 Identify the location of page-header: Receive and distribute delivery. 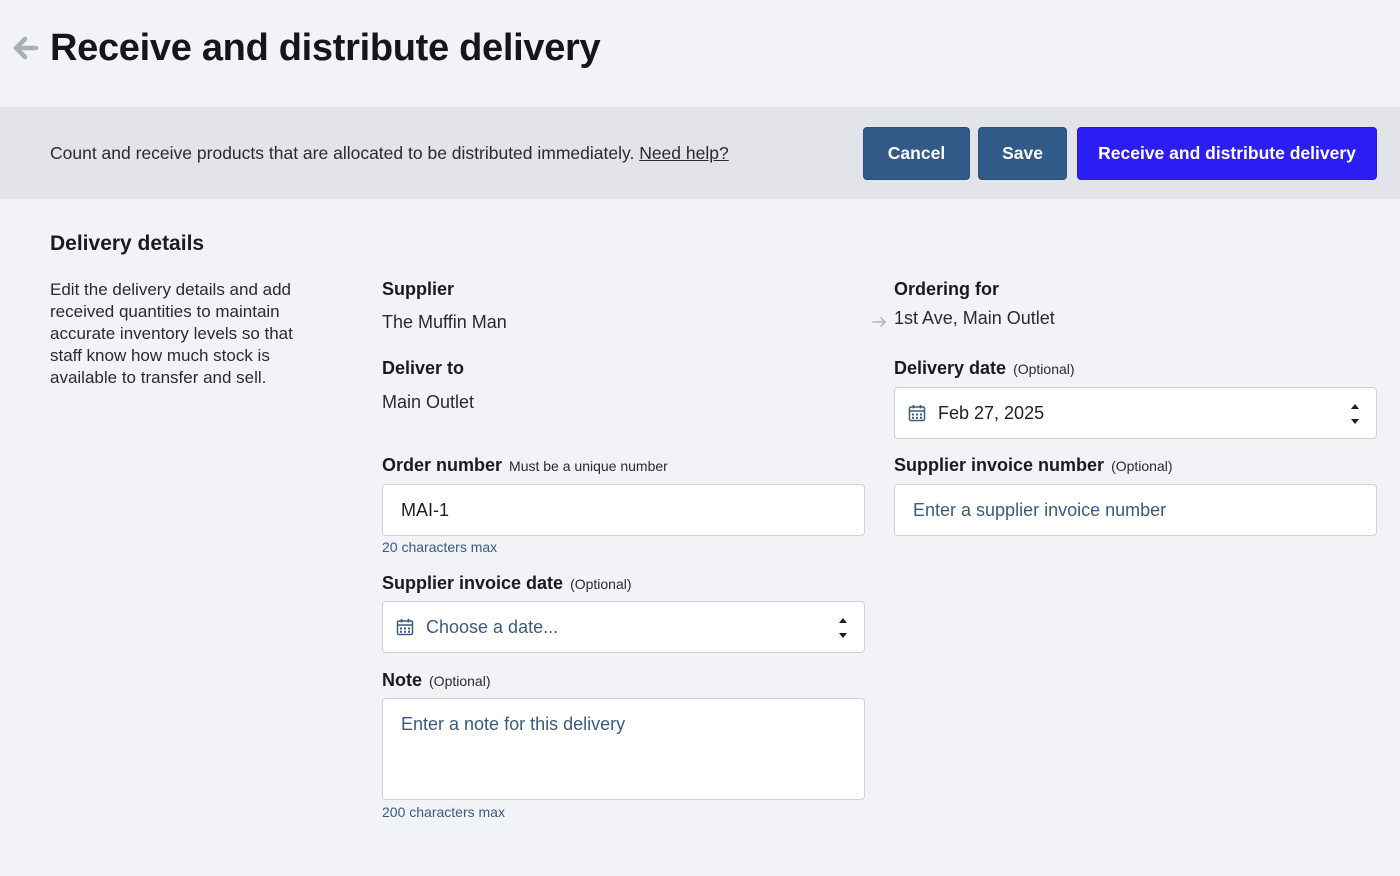
(700, 53).